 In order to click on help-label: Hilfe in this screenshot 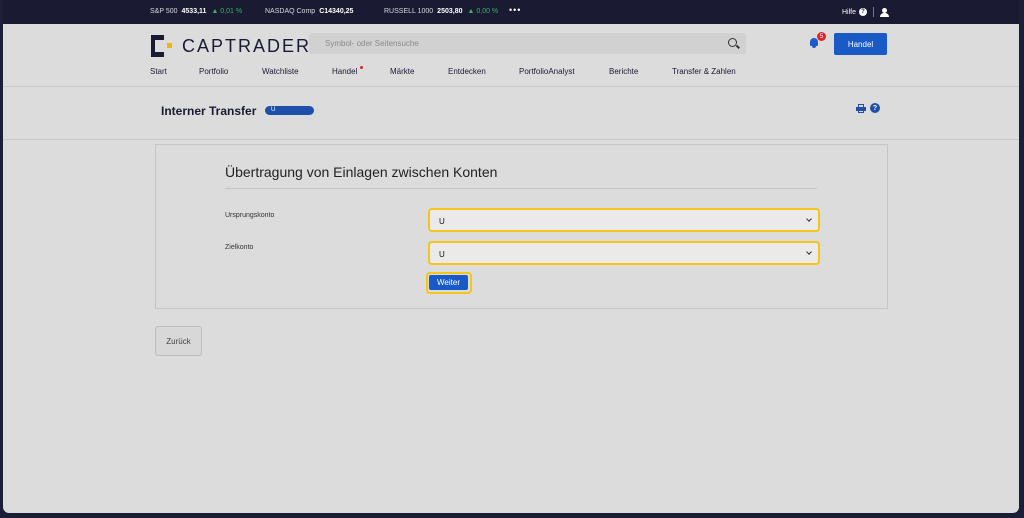, I will do `click(849, 12)`.